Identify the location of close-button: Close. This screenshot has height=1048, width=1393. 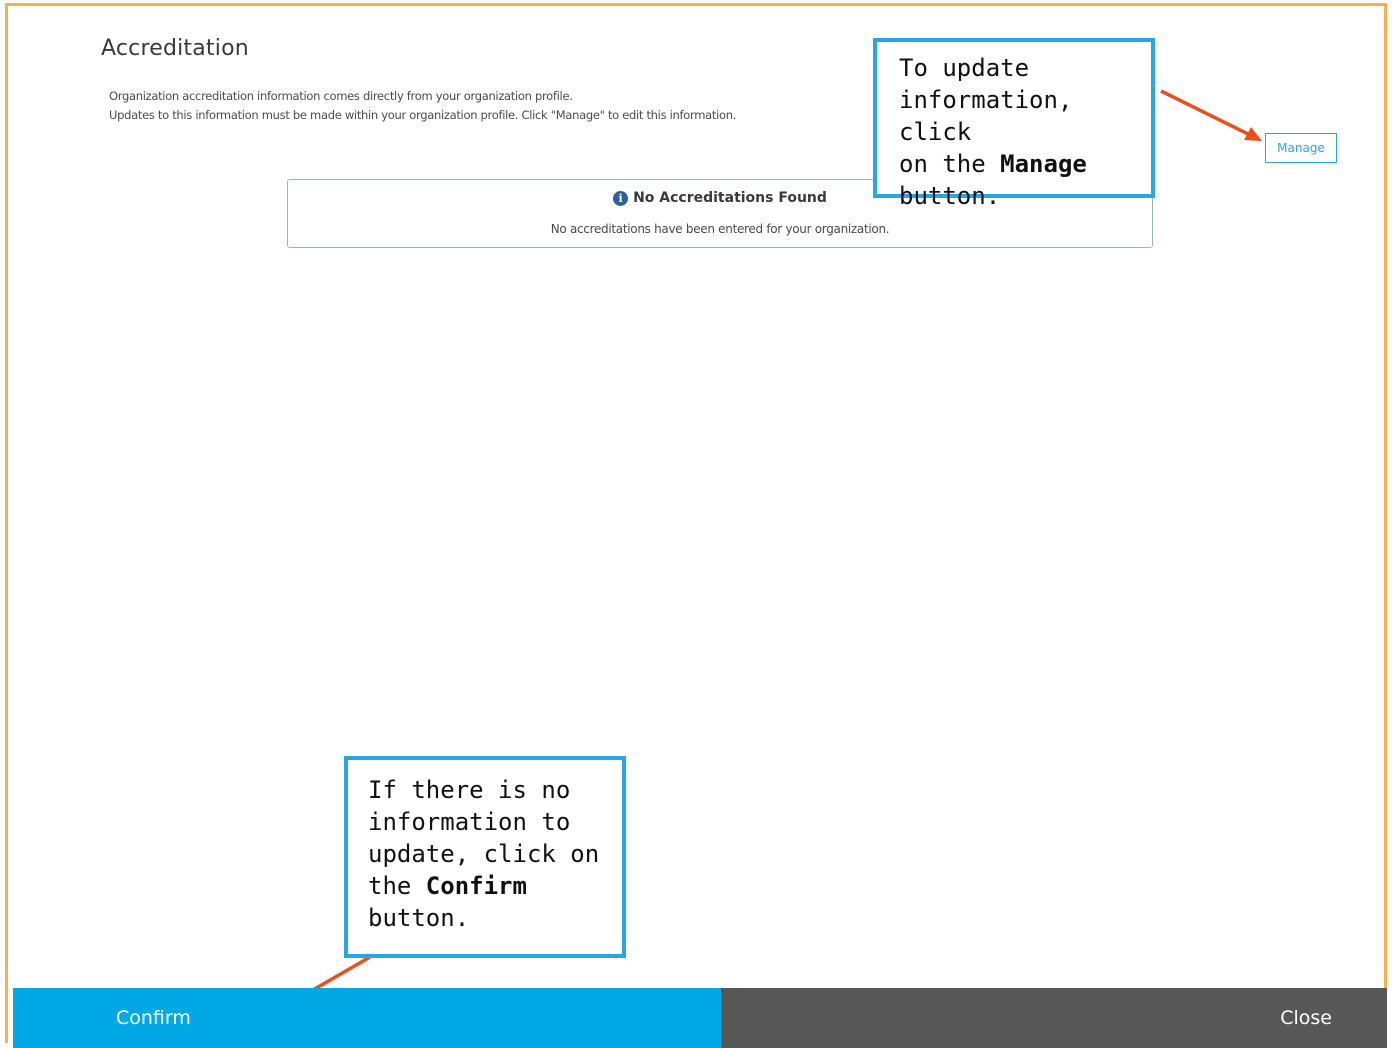
(1054, 1018).